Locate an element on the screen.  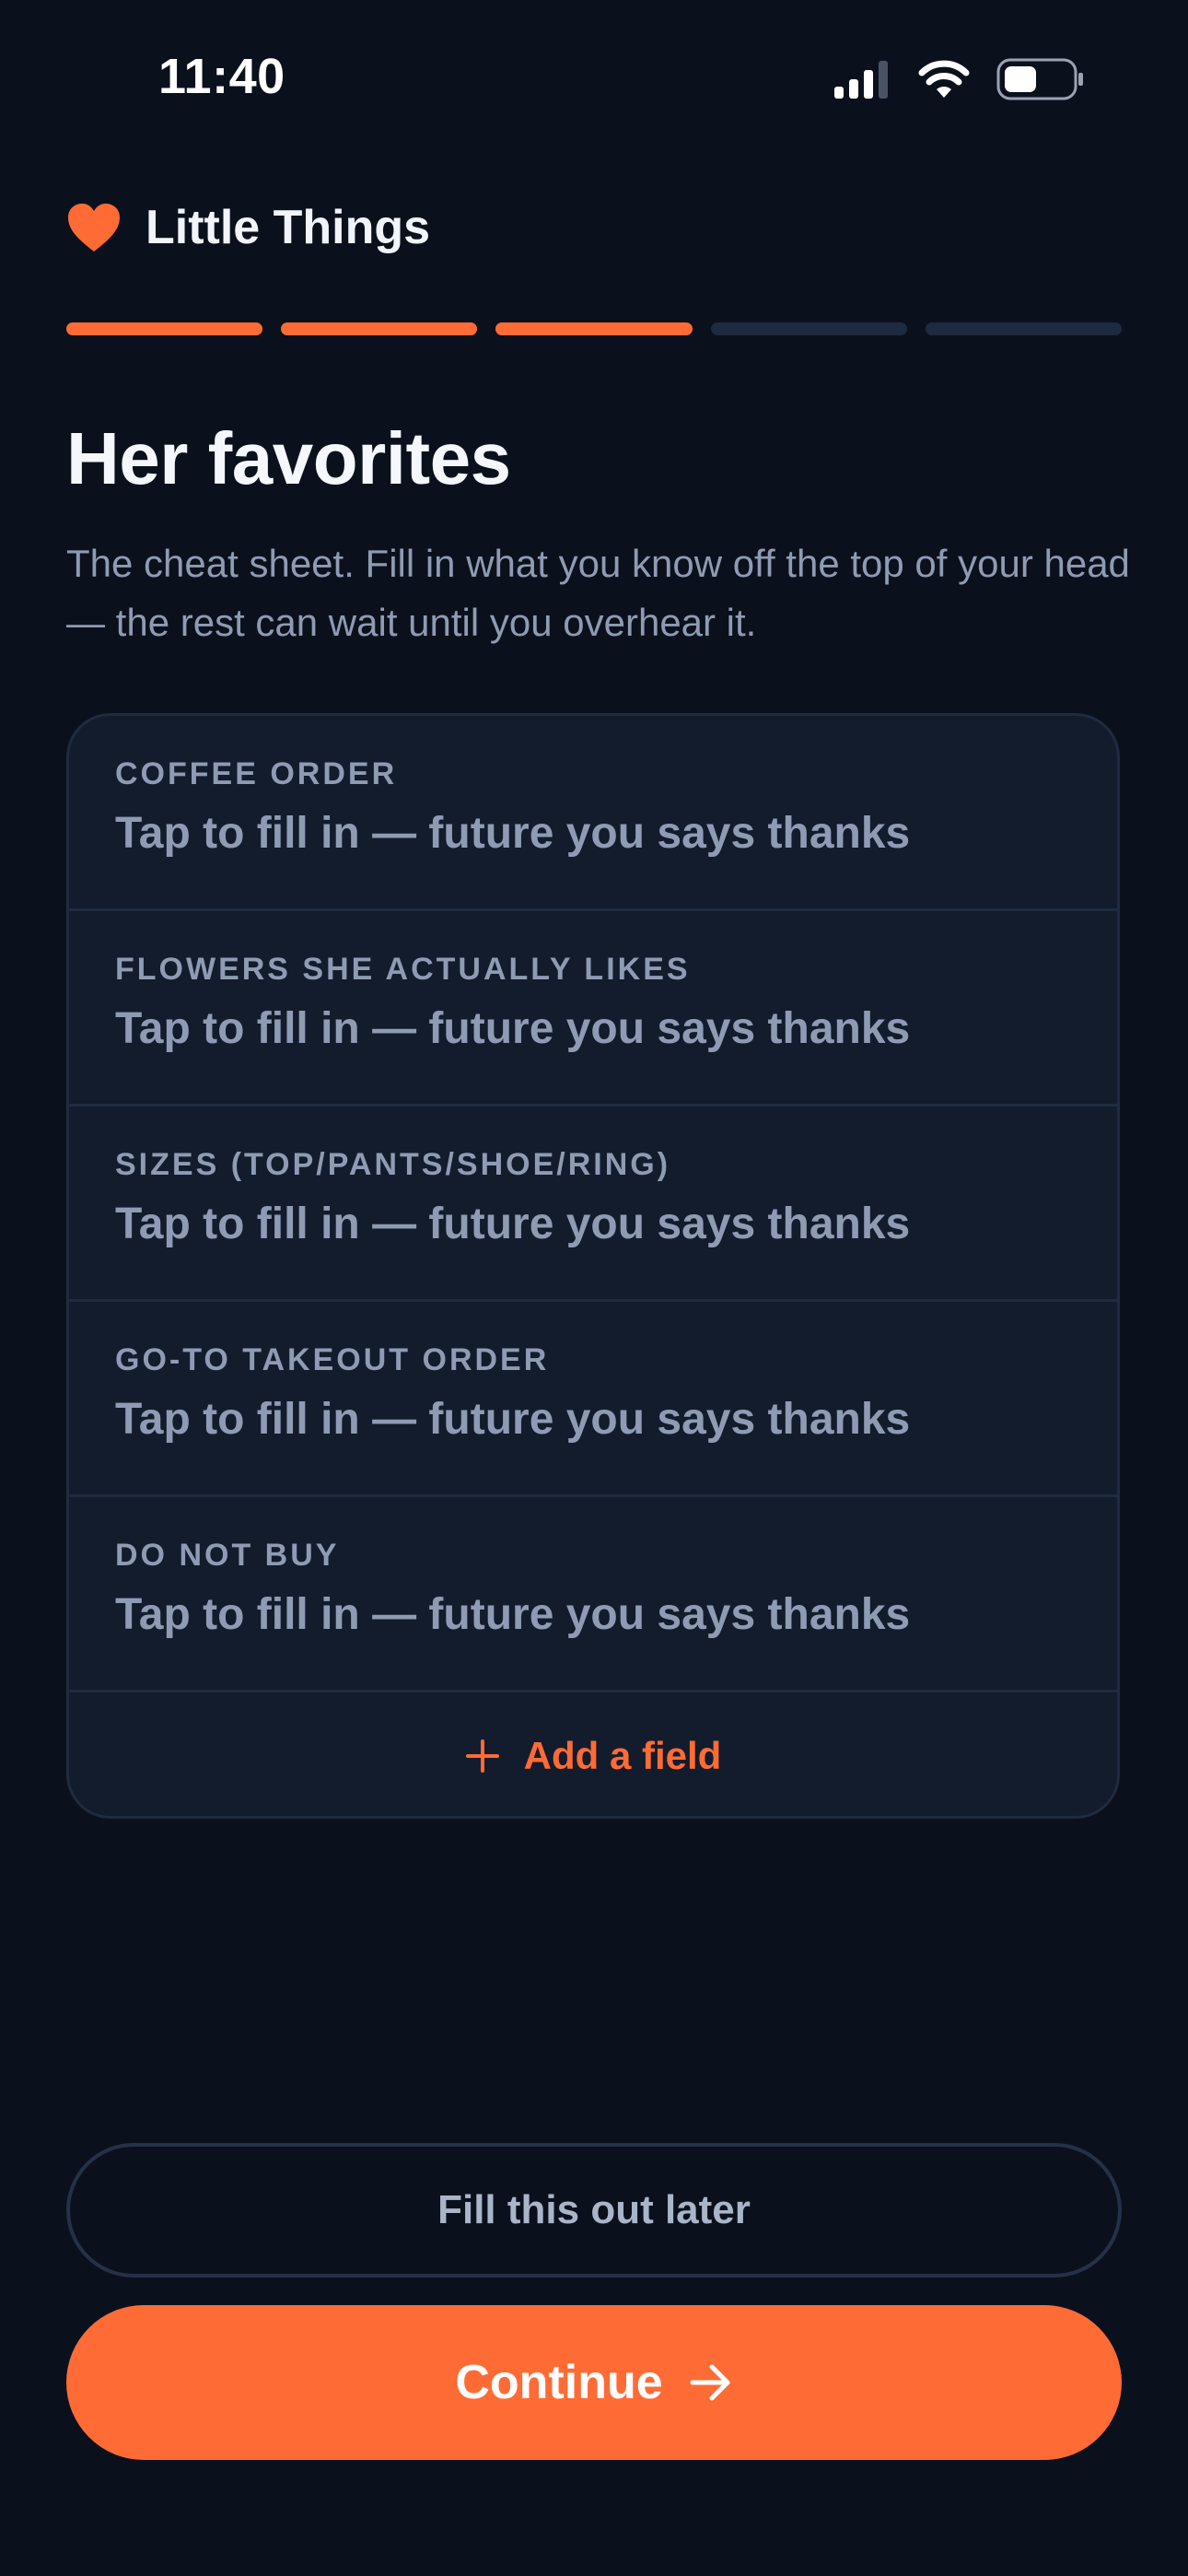
arrow-right-icon is located at coordinates (710, 2382).